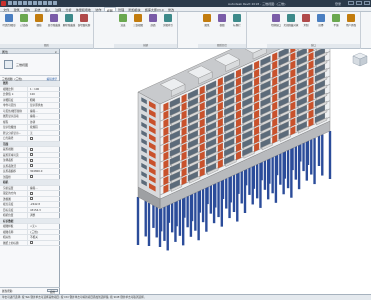 This screenshot has width=371, height=300. What do you see at coordinates (43, 88) in the screenshot?
I see `property-value: 1 : 100` at bounding box center [43, 88].